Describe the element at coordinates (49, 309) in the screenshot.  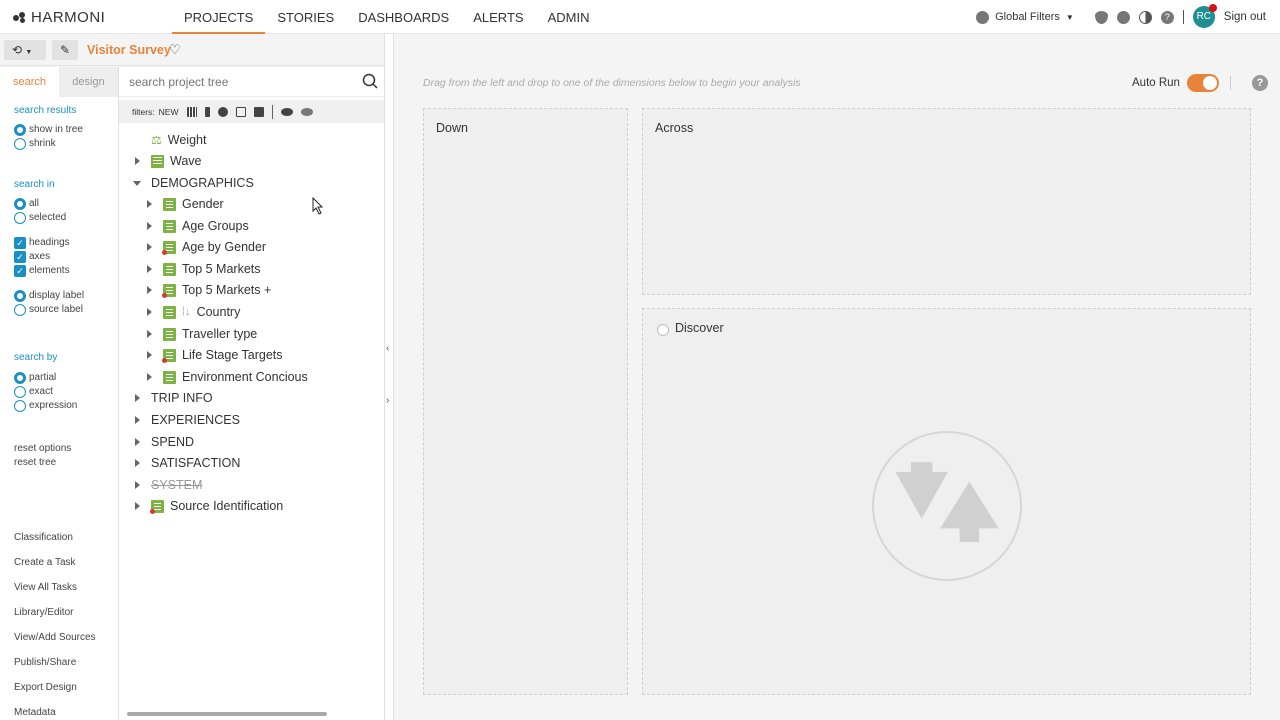
I see `radio-source-label: source label` at that location.